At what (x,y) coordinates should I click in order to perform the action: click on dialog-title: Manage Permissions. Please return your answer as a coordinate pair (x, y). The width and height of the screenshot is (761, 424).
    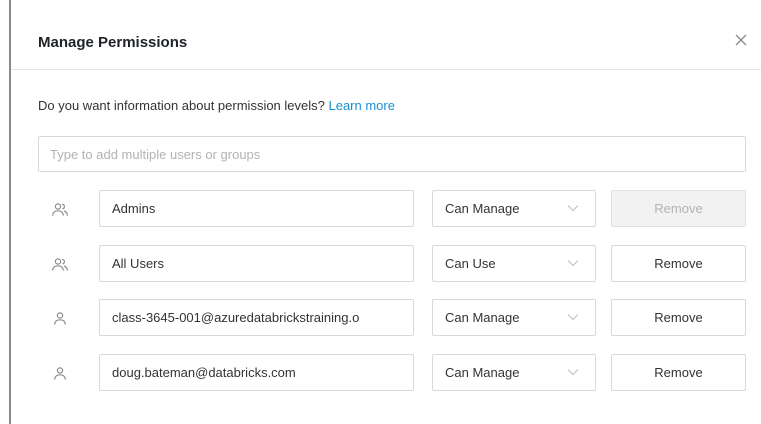
    Looking at the image, I should click on (113, 42).